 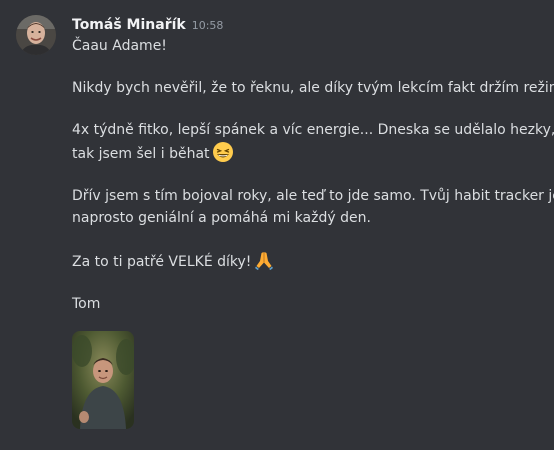 What do you see at coordinates (307, 153) in the screenshot?
I see `message-line-with-emoji: tak jsem šel i běhat` at bounding box center [307, 153].